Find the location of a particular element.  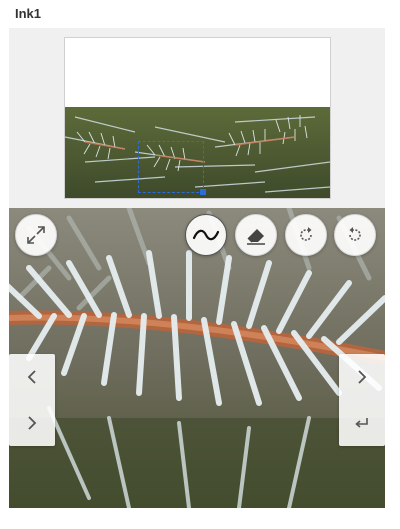

chevron-left-icon is located at coordinates (31, 377).